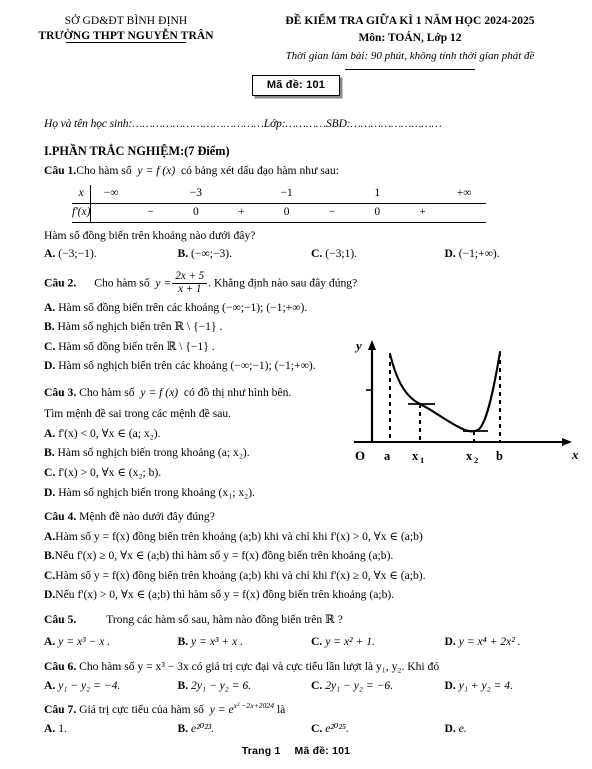  Describe the element at coordinates (422, 213) in the screenshot. I see `sign-6: +` at that location.